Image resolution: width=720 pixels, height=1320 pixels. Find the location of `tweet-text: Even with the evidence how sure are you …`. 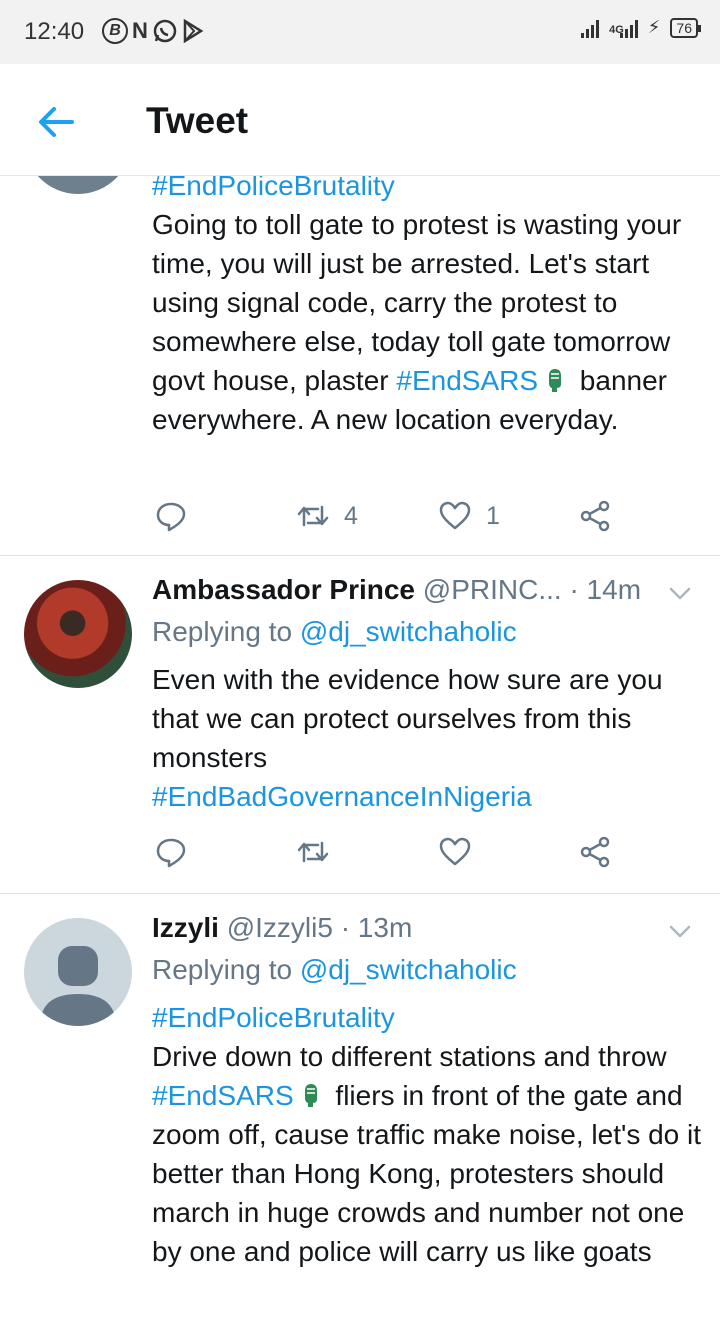

tweet-text: Even with the evidence how sure are you … is located at coordinates (429, 738).